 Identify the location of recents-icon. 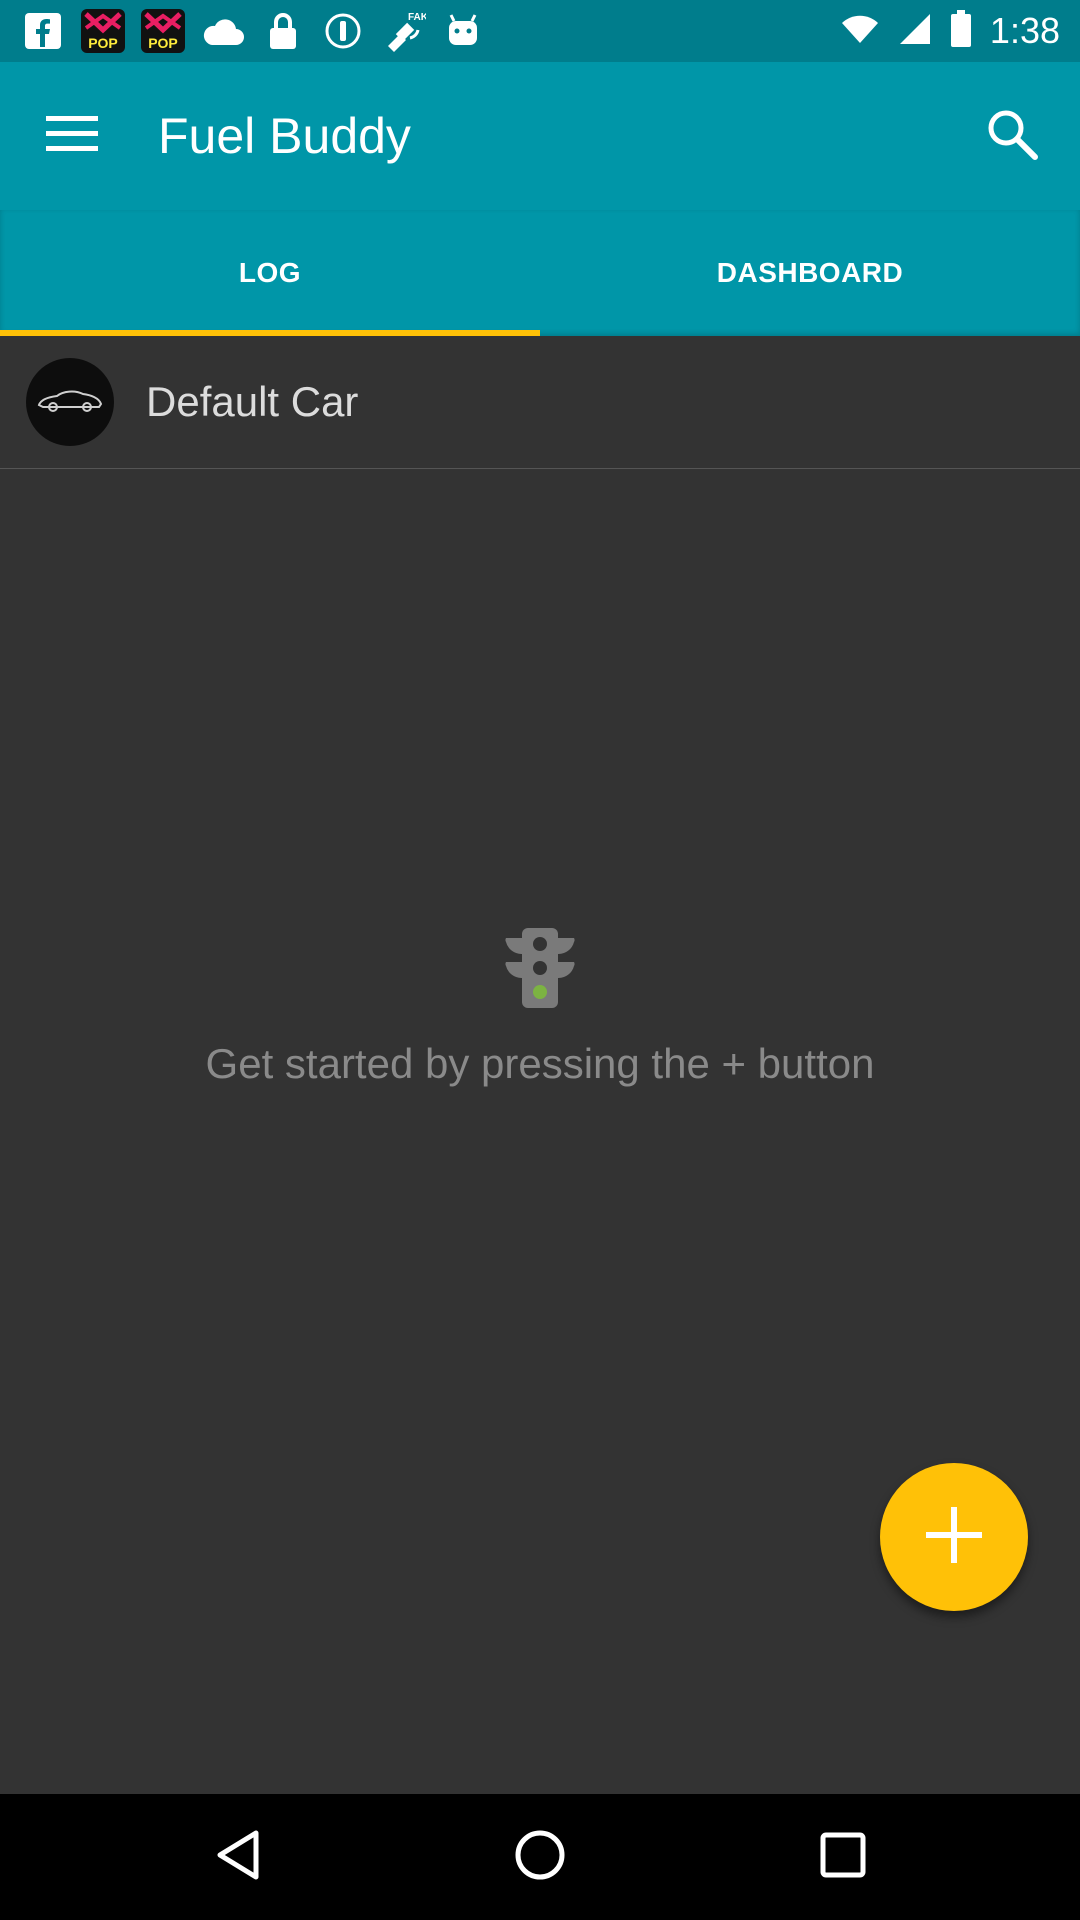
(843, 1857).